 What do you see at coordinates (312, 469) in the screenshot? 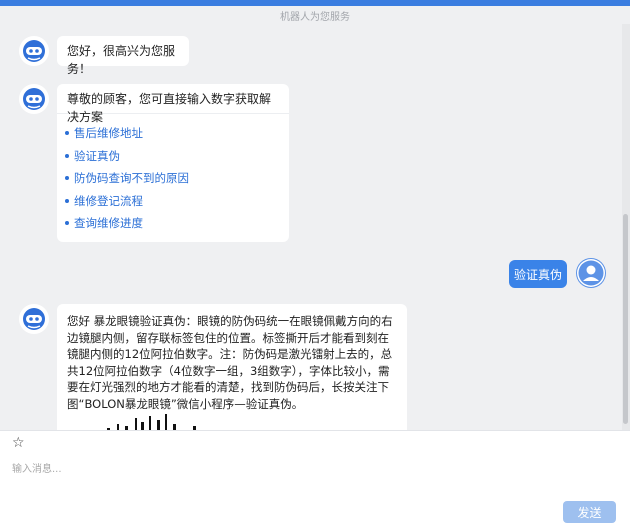
I see `message-input` at bounding box center [312, 469].